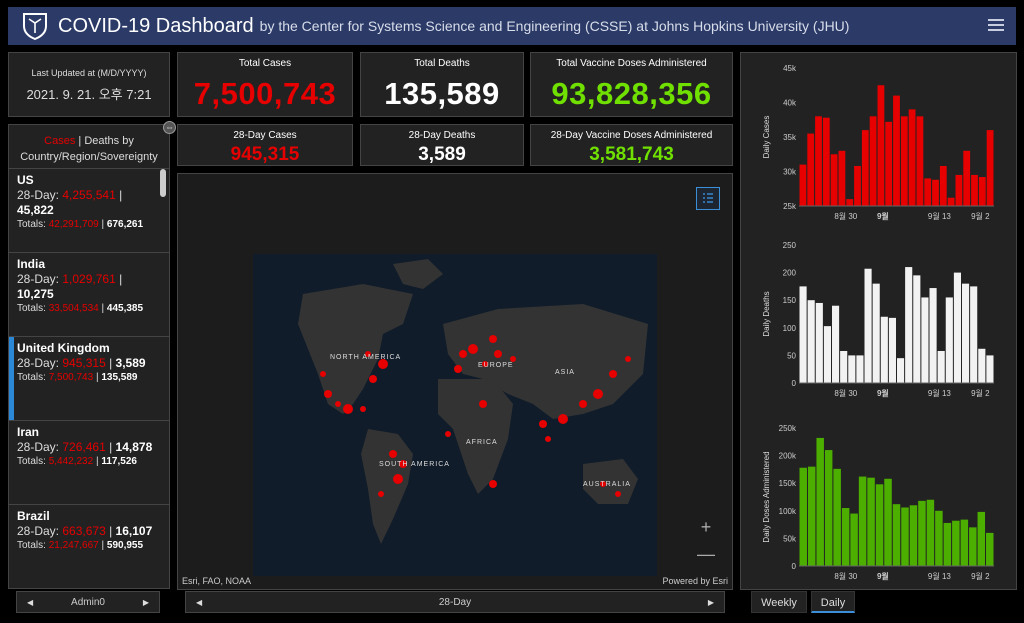 This screenshot has height=623, width=1024. Describe the element at coordinates (84, 447) in the screenshot. I see `day28-cases: 726,461` at that location.